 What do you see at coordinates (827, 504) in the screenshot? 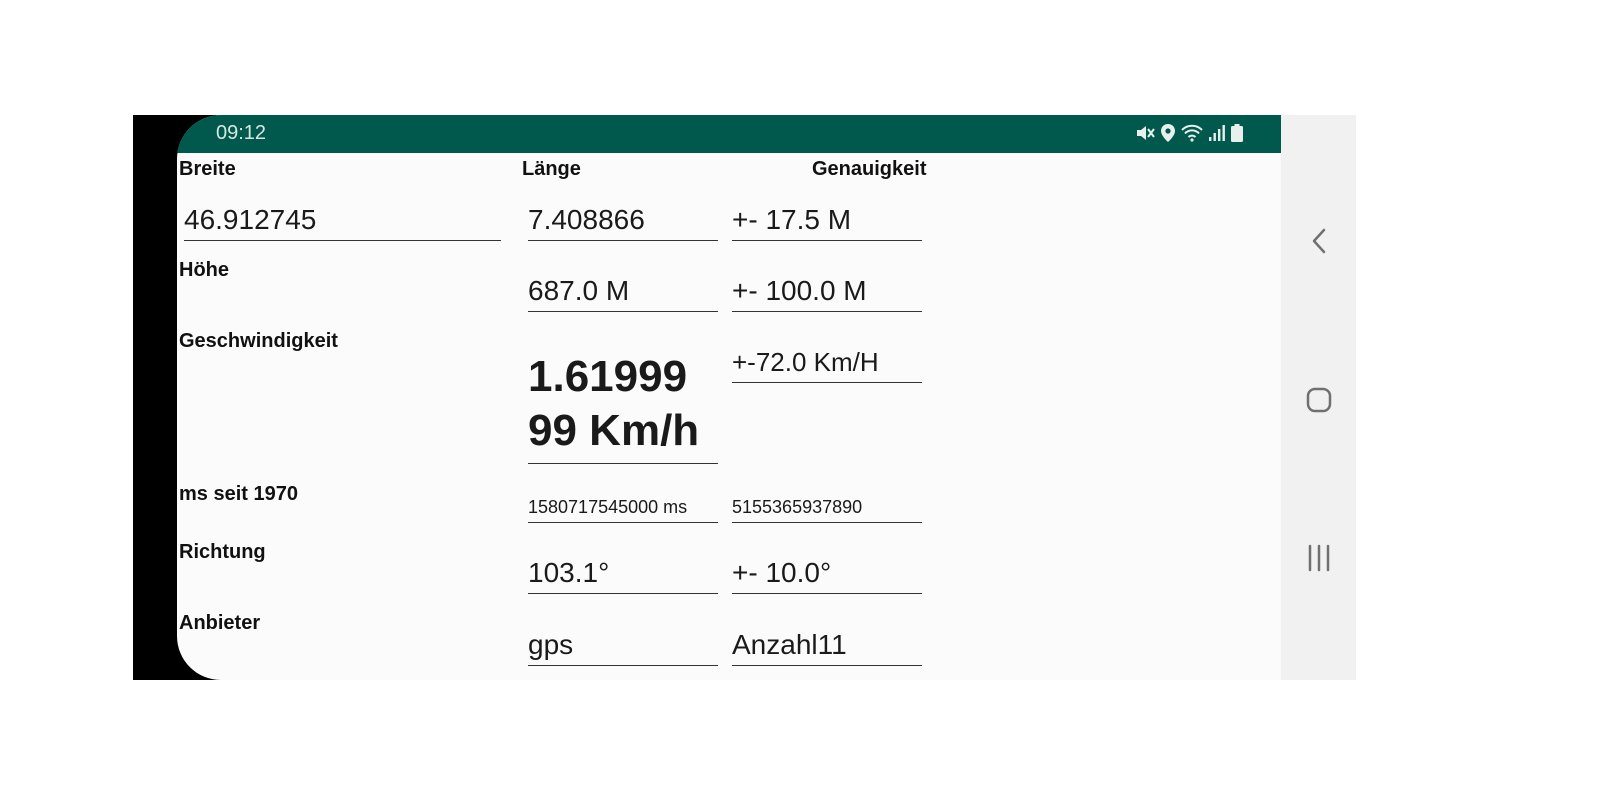
I see `time-extra-field: 5155365937890` at bounding box center [827, 504].